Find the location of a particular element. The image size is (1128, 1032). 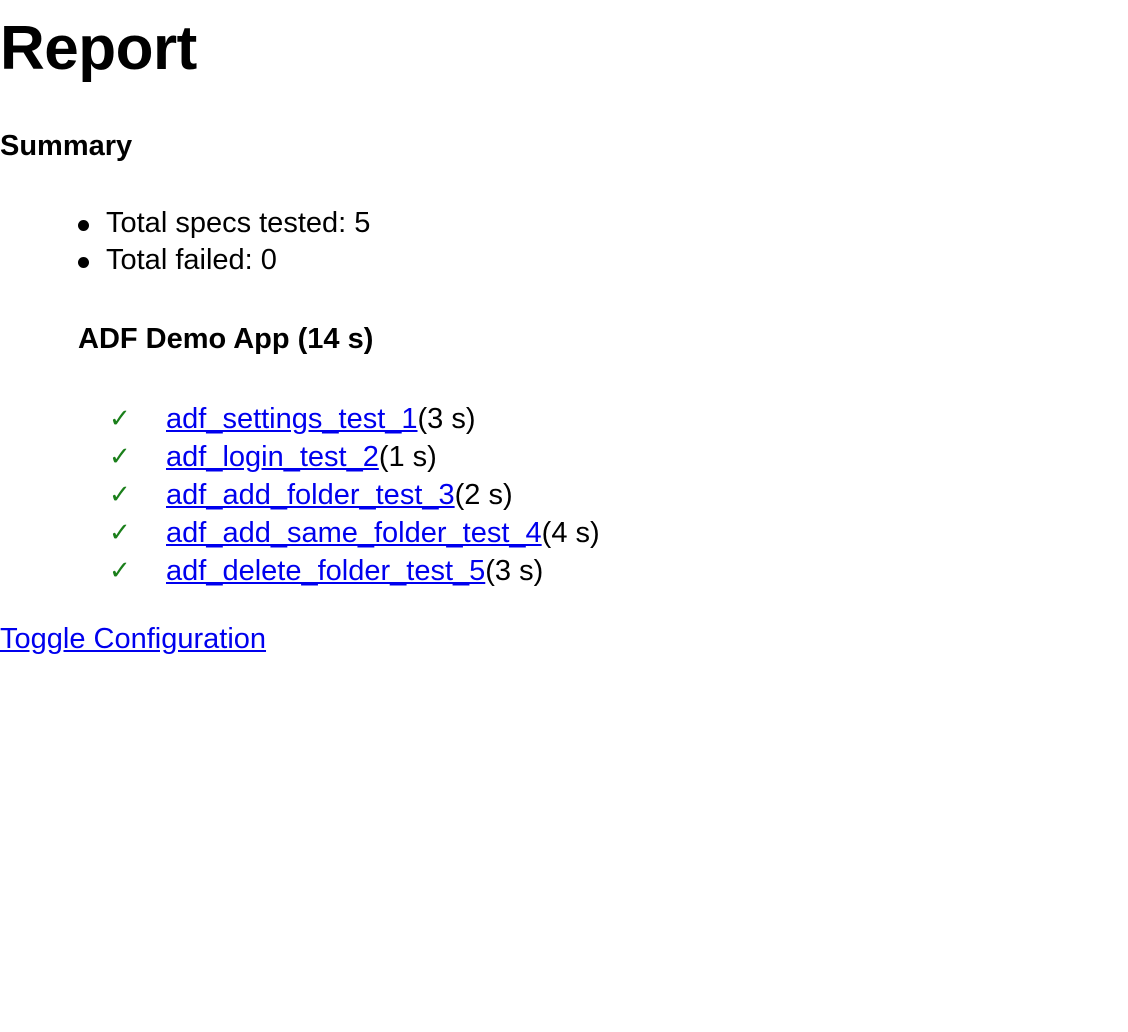

spec-item: ✓ adf_settings_test_1(3 s) is located at coordinates (300, 419).